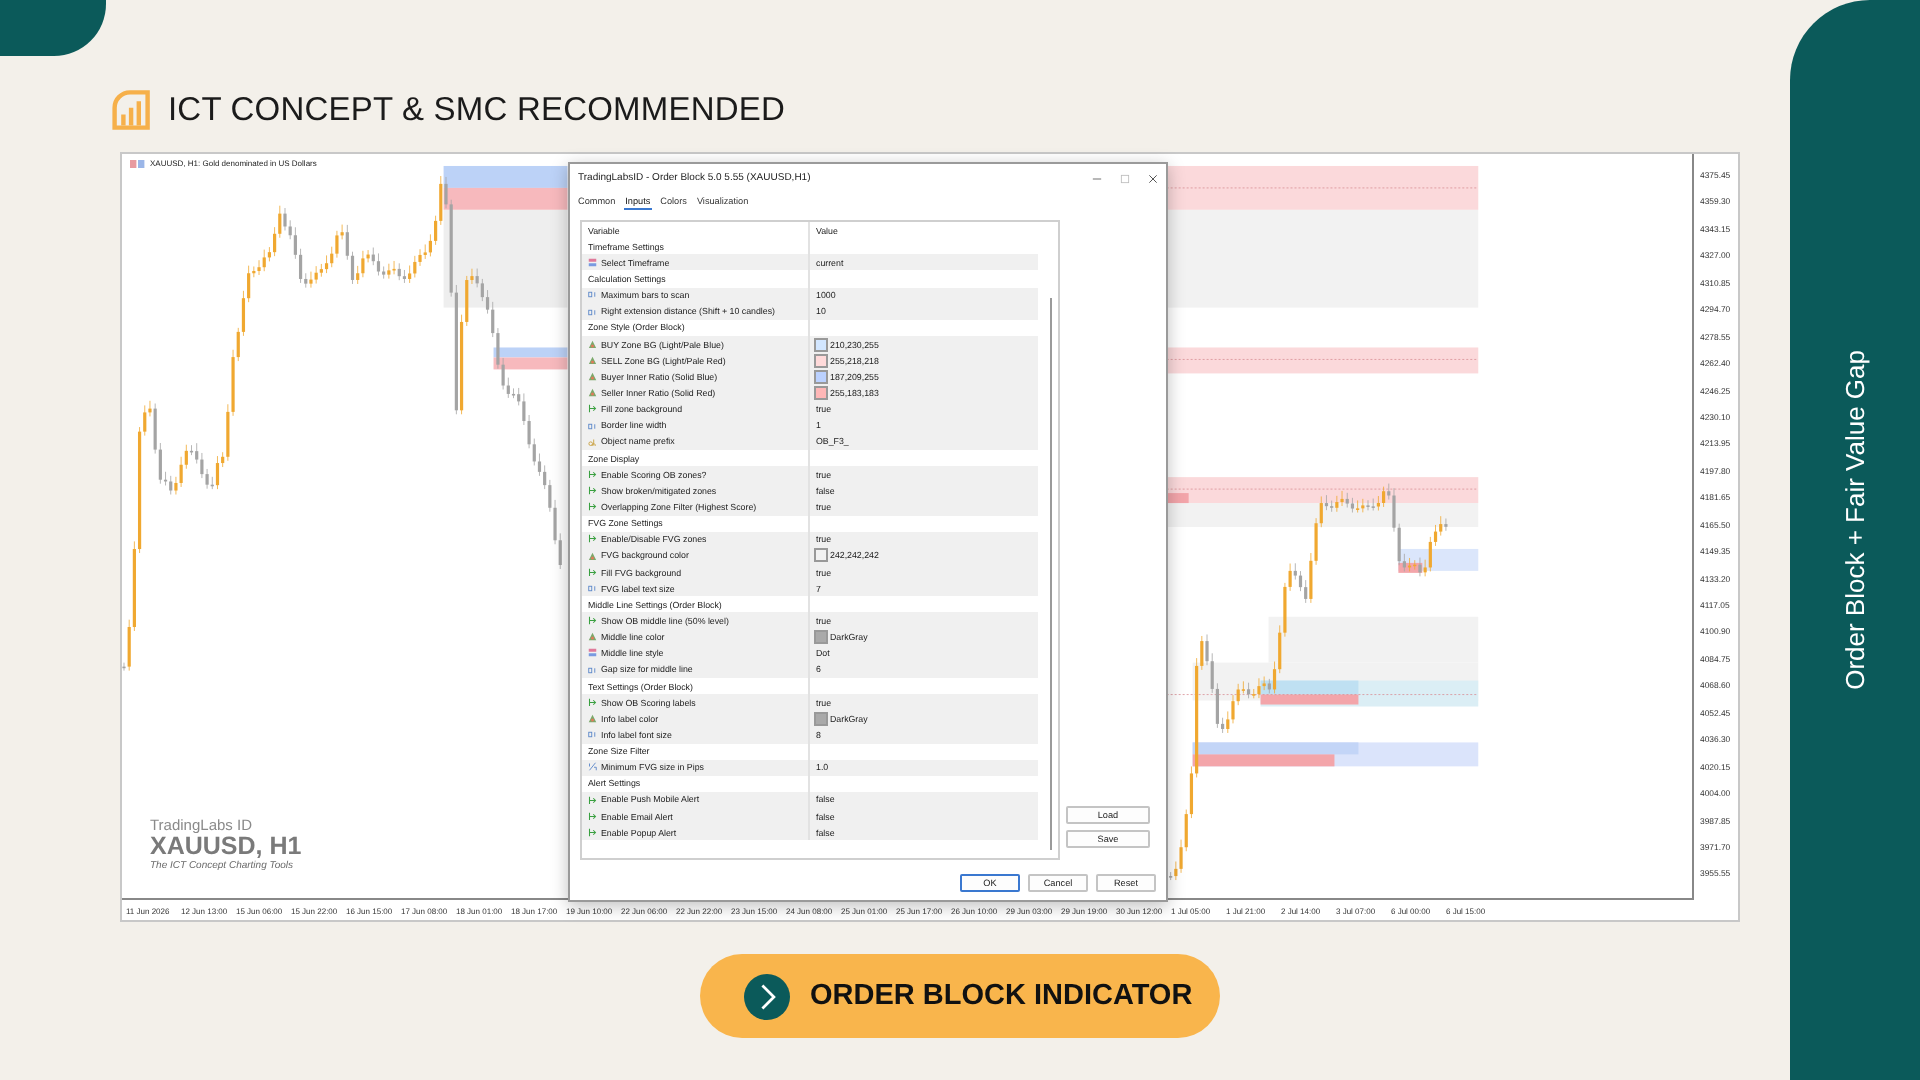 Image resolution: width=1920 pixels, height=1080 pixels. Describe the element at coordinates (476, 110) in the screenshot. I see `header-title: ICT CONCEPT & SMC RECOMMENDED` at that location.